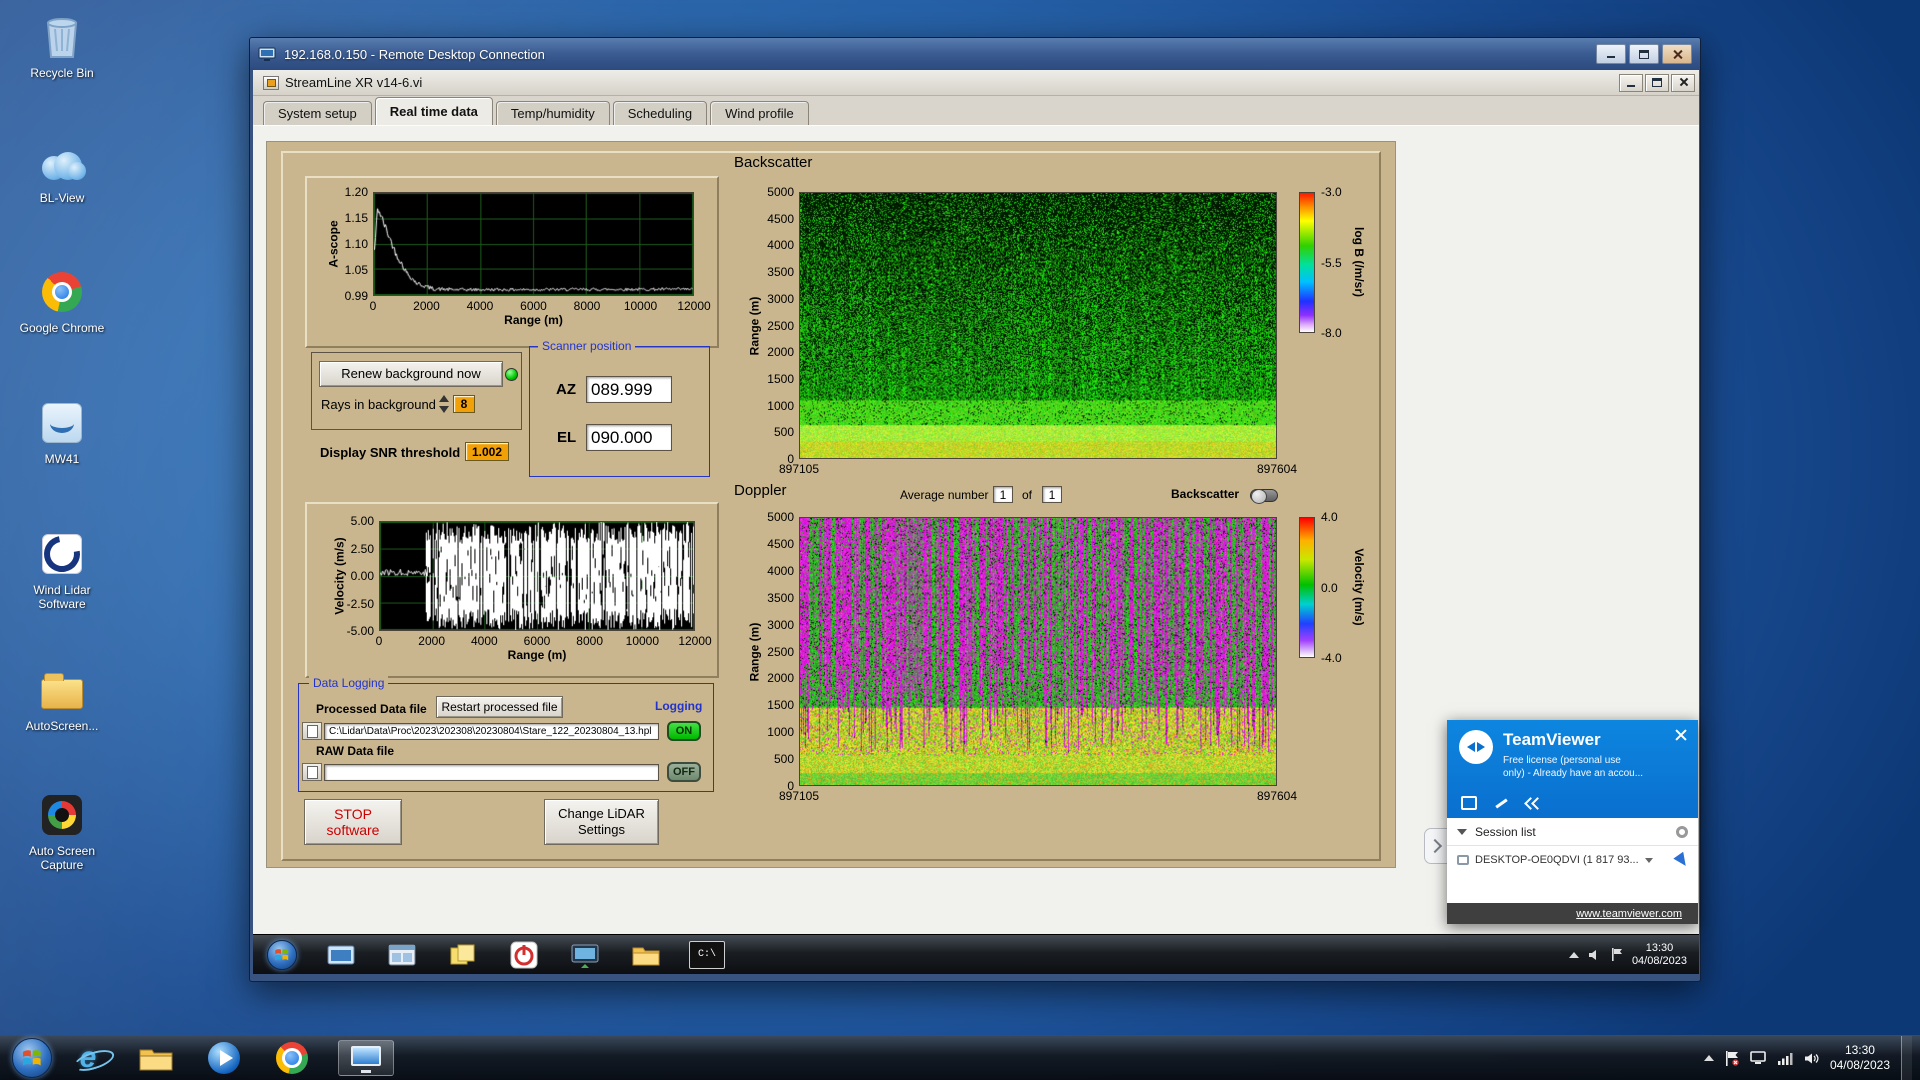 This screenshot has width=1920, height=1080. What do you see at coordinates (1435, 846) in the screenshot?
I see `teamviewer-collapse-handle` at bounding box center [1435, 846].